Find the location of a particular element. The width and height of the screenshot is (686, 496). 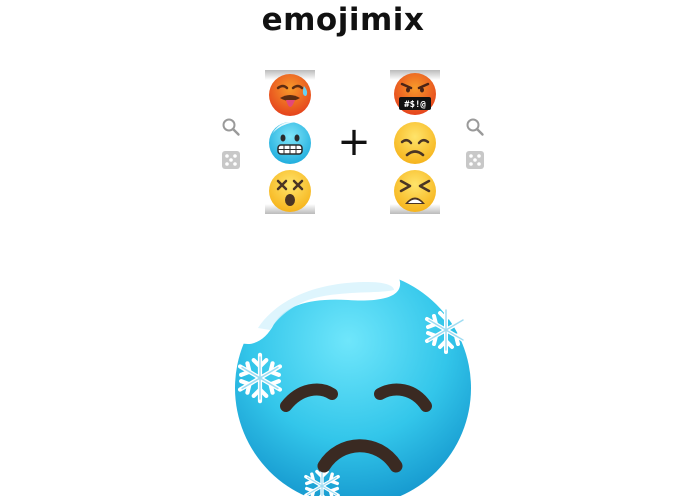

random-right-button is located at coordinates (475, 160).